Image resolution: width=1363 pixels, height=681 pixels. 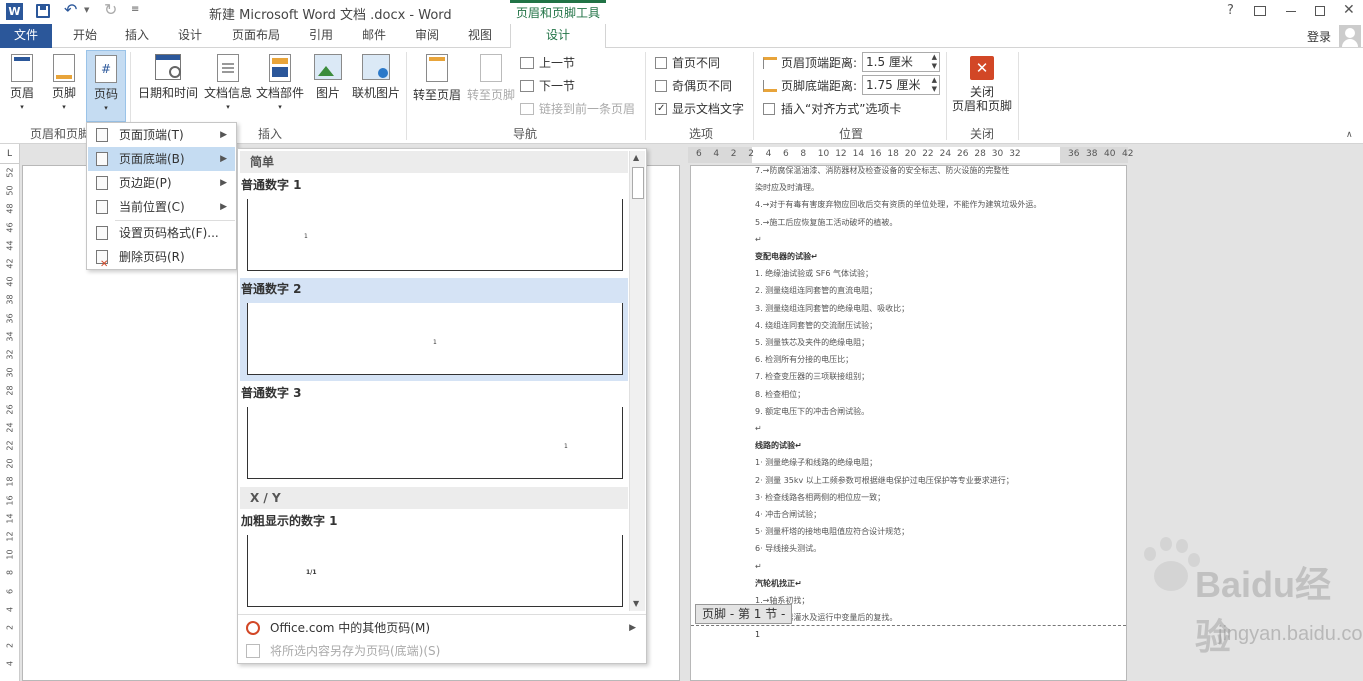 I want to click on doc-line: 4. 绕组连同套管的交流耐压试验；, so click(x=816, y=325).